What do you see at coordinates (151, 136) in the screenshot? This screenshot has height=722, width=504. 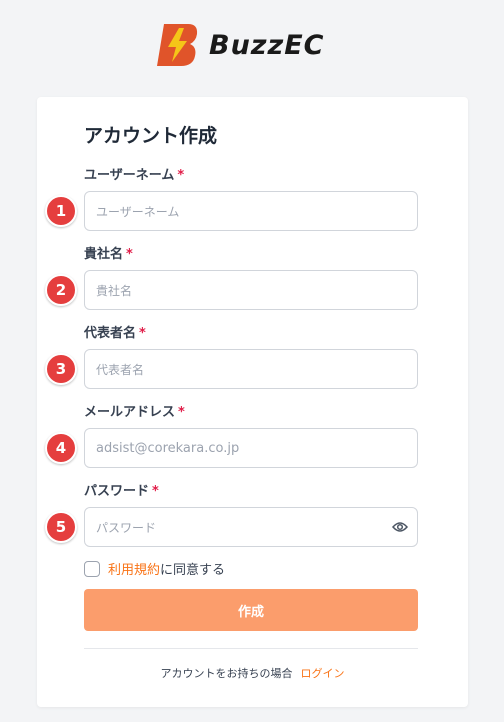 I see `page-title: アカウント作成` at bounding box center [151, 136].